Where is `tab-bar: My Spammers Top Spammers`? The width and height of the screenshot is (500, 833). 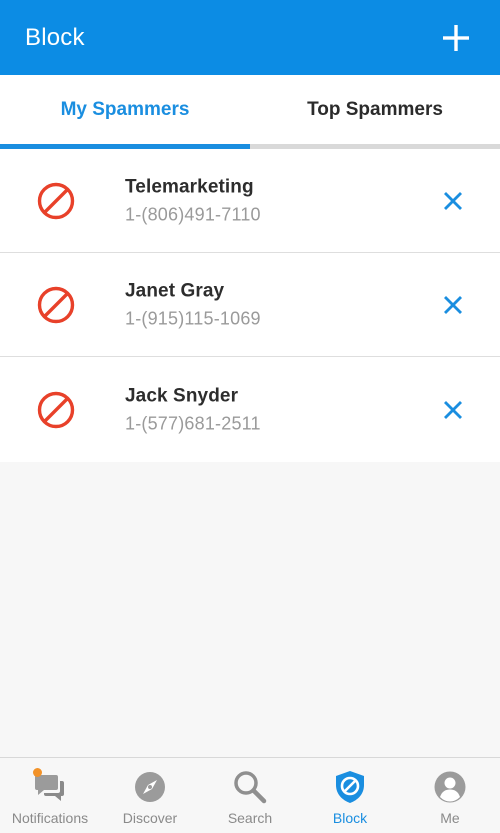
tab-bar: My Spammers Top Spammers is located at coordinates (250, 112).